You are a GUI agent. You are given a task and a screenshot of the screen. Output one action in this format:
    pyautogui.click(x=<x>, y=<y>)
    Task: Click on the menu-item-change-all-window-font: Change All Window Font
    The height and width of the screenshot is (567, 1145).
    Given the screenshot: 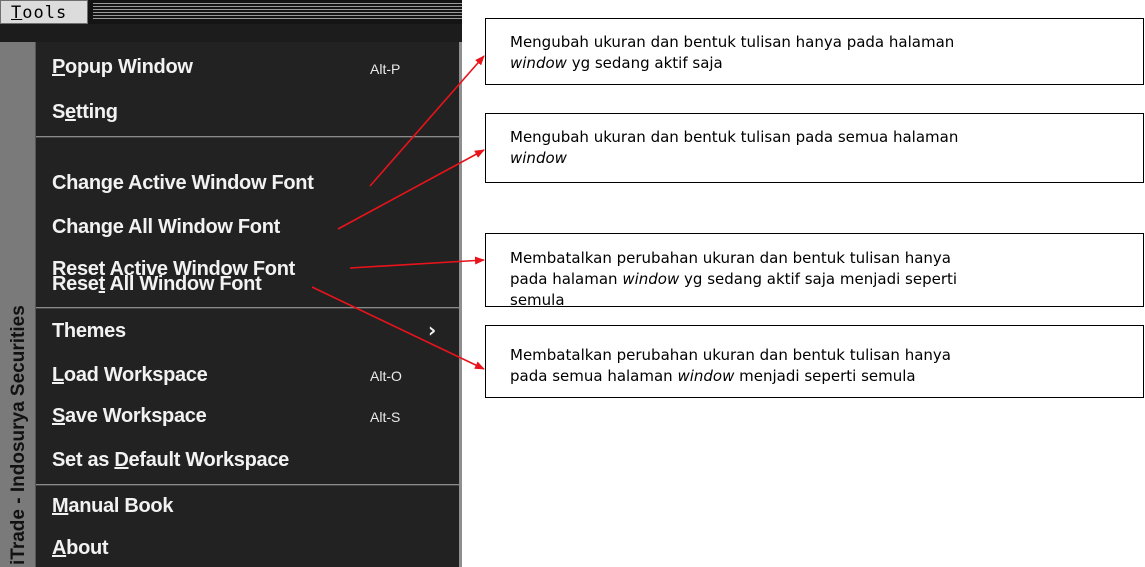 What is the action you would take?
    pyautogui.click(x=166, y=227)
    